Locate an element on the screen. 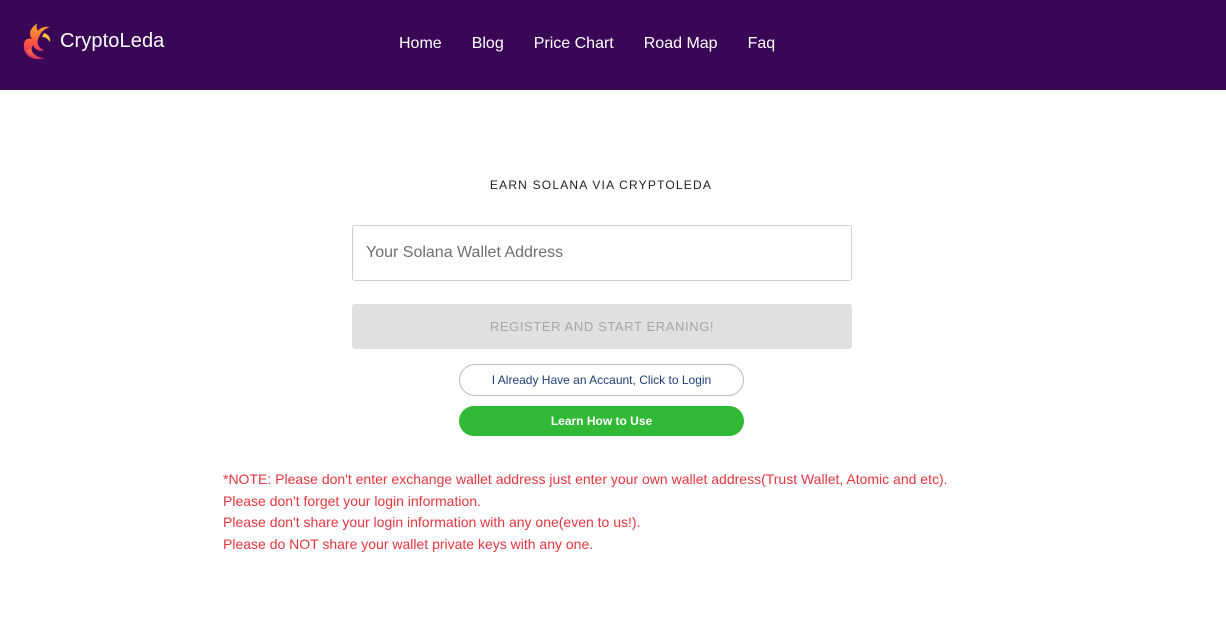 The height and width of the screenshot is (633, 1226). learn-how-button: Learn How to Use is located at coordinates (601, 421).